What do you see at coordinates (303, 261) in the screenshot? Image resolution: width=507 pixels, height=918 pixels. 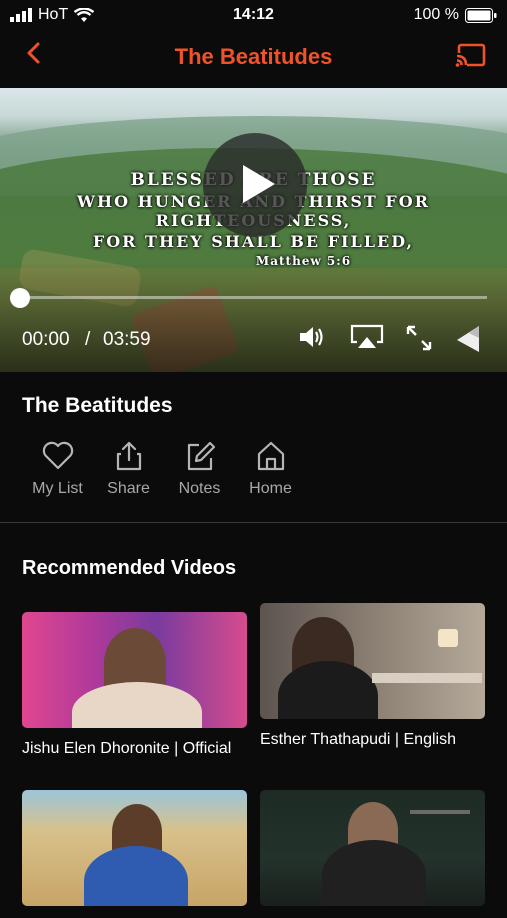 I see `verse-reference: Matthew 5:6` at bounding box center [303, 261].